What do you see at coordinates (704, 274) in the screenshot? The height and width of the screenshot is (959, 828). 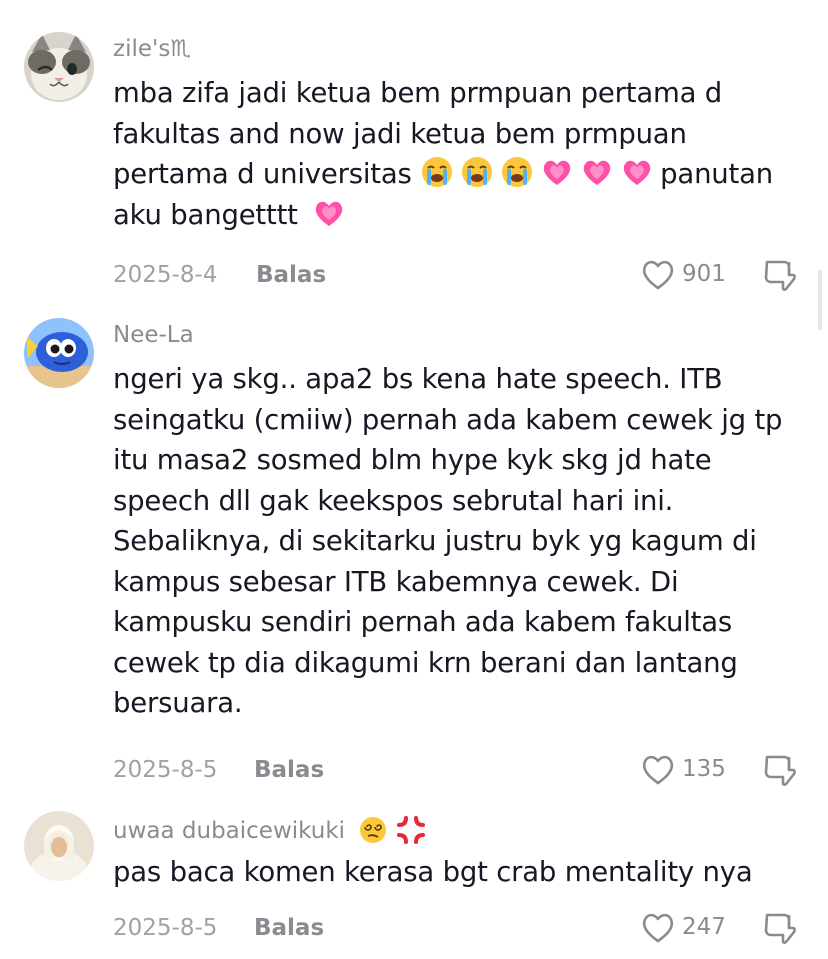 I see `like-count: 901` at bounding box center [704, 274].